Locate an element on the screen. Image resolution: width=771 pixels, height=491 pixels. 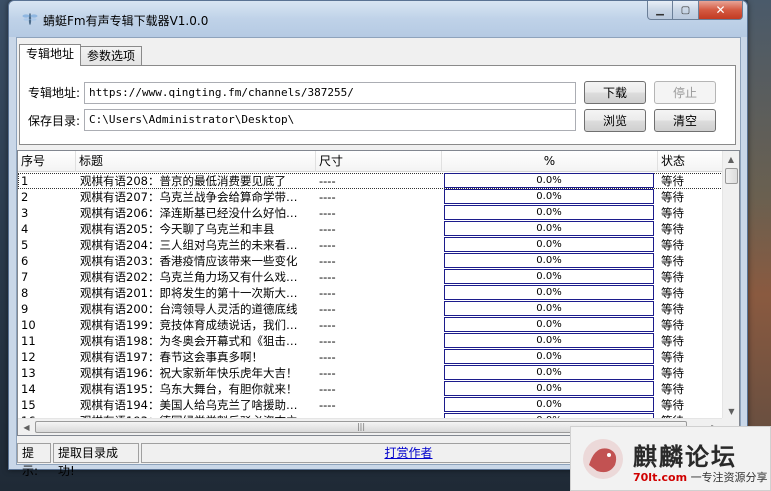
table-row: 14 观棋有语195：乌东大舞台，有胆你就来！ ---- 0.0% 等待 is located at coordinates (370, 389).